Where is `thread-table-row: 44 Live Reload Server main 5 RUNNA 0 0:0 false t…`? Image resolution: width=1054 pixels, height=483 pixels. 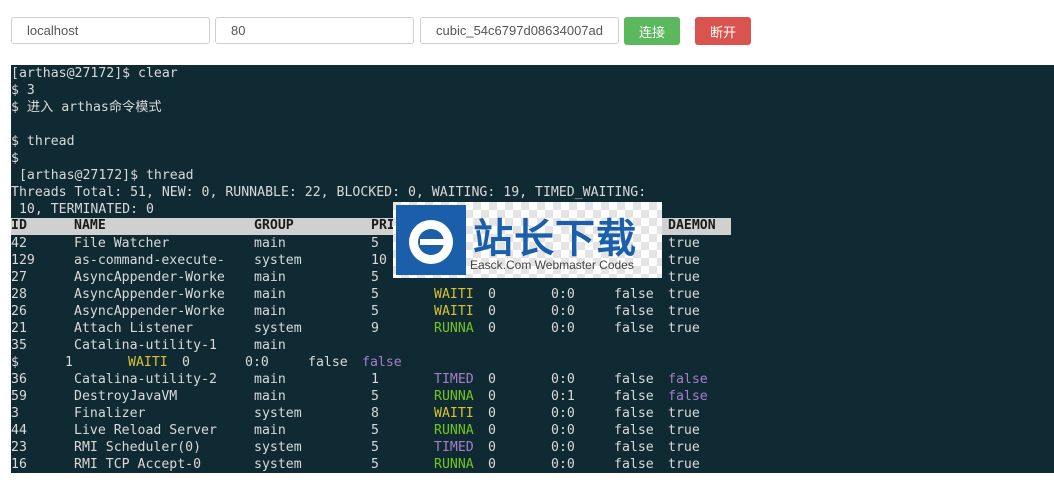
thread-table-row: 44 Live Reload Server main 5 RUNNA 0 0:0 false t… is located at coordinates (532, 430).